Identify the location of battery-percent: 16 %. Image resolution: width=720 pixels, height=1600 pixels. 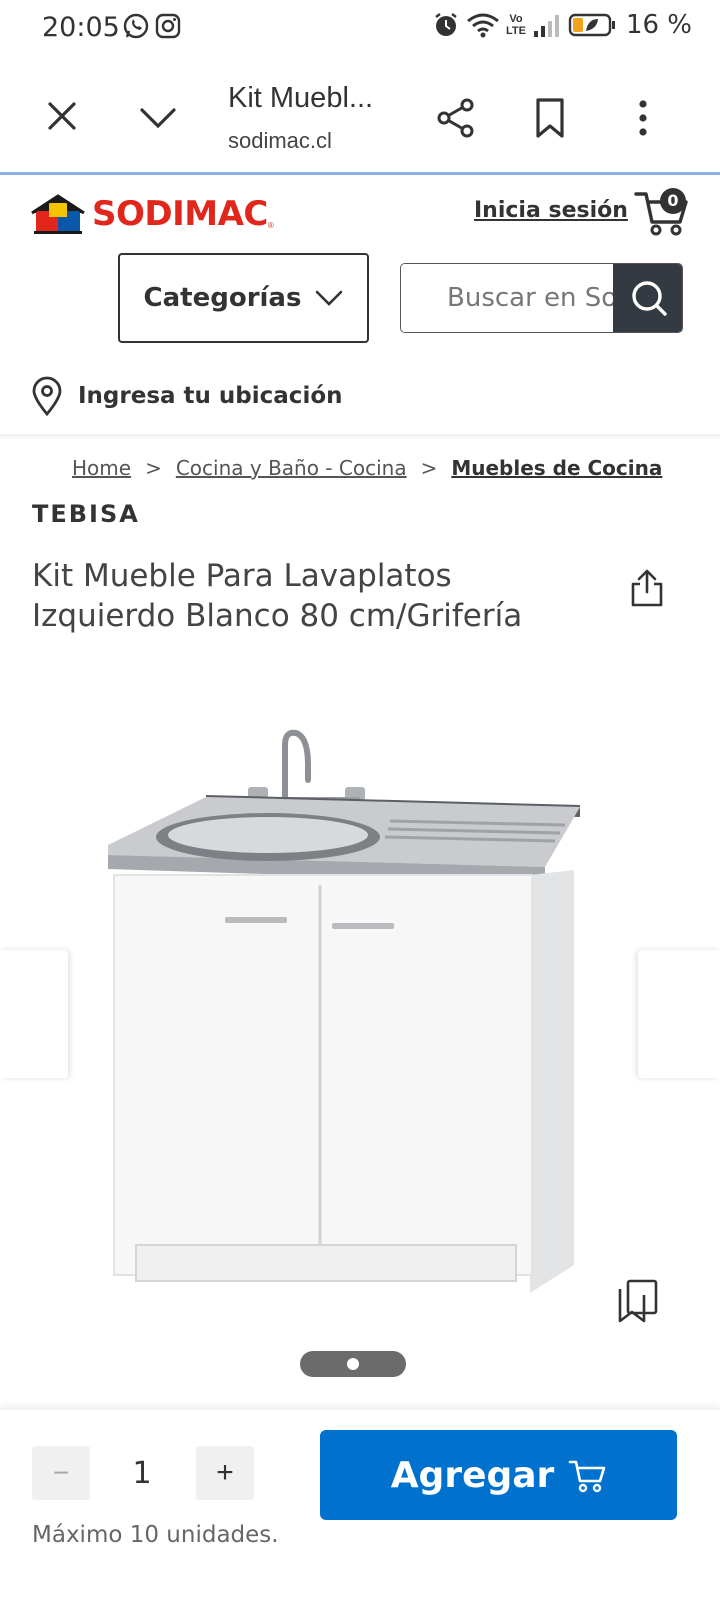
(658, 25).